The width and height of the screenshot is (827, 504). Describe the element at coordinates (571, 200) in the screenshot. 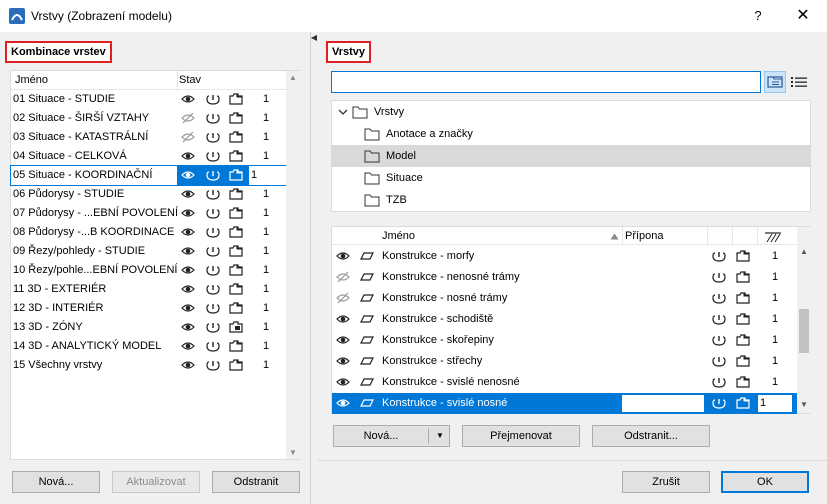

I see `folder-tree-item: TZB` at that location.